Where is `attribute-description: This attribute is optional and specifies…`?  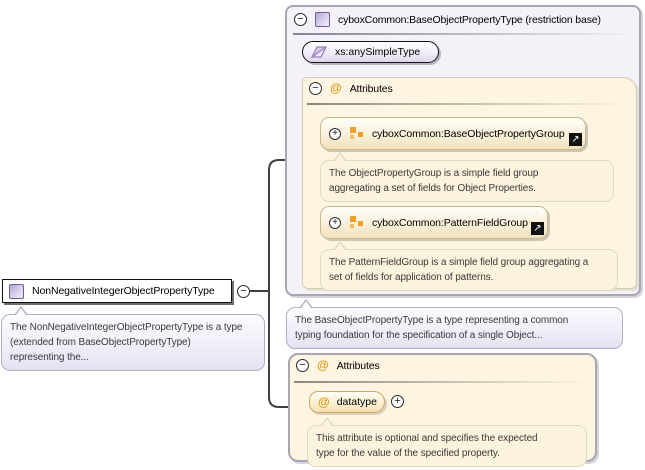 attribute-description: This attribute is optional and specifies… is located at coordinates (447, 442).